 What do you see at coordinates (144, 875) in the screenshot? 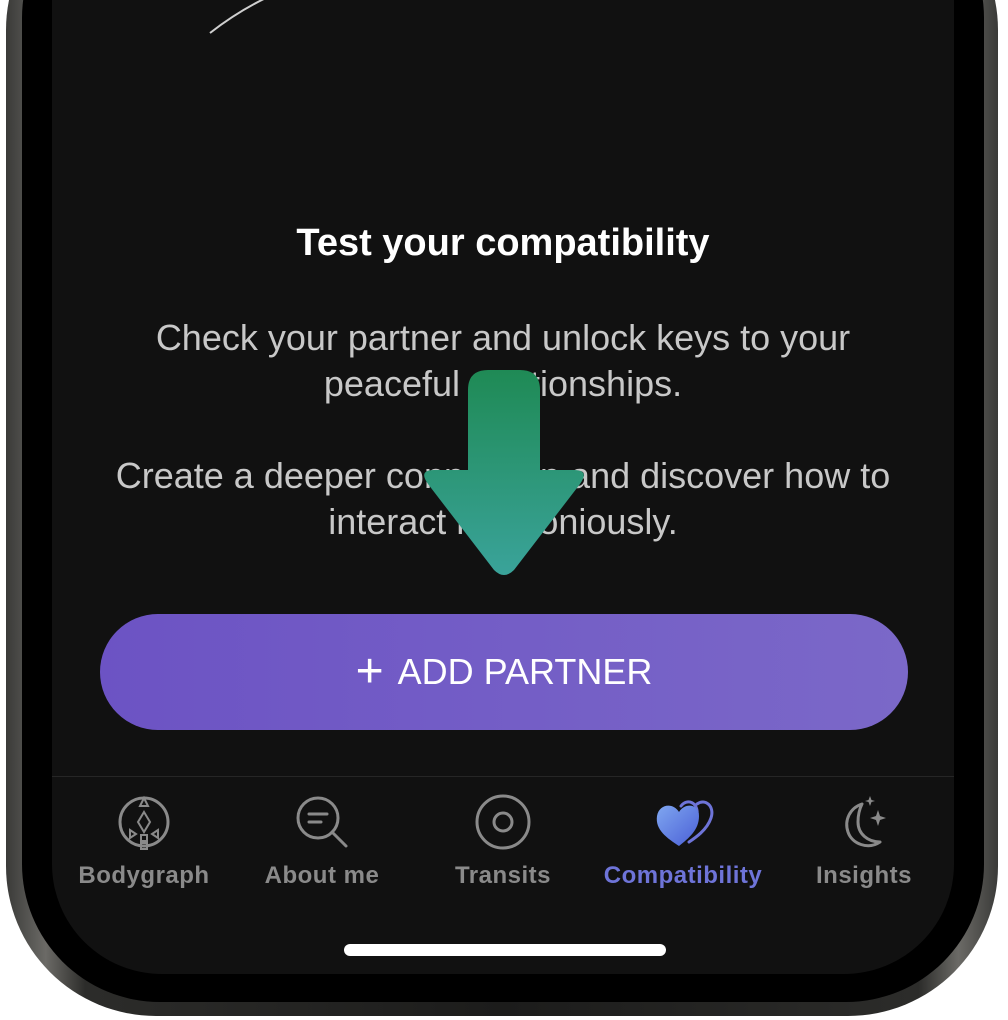
I see `tab-label: Bodygraph` at bounding box center [144, 875].